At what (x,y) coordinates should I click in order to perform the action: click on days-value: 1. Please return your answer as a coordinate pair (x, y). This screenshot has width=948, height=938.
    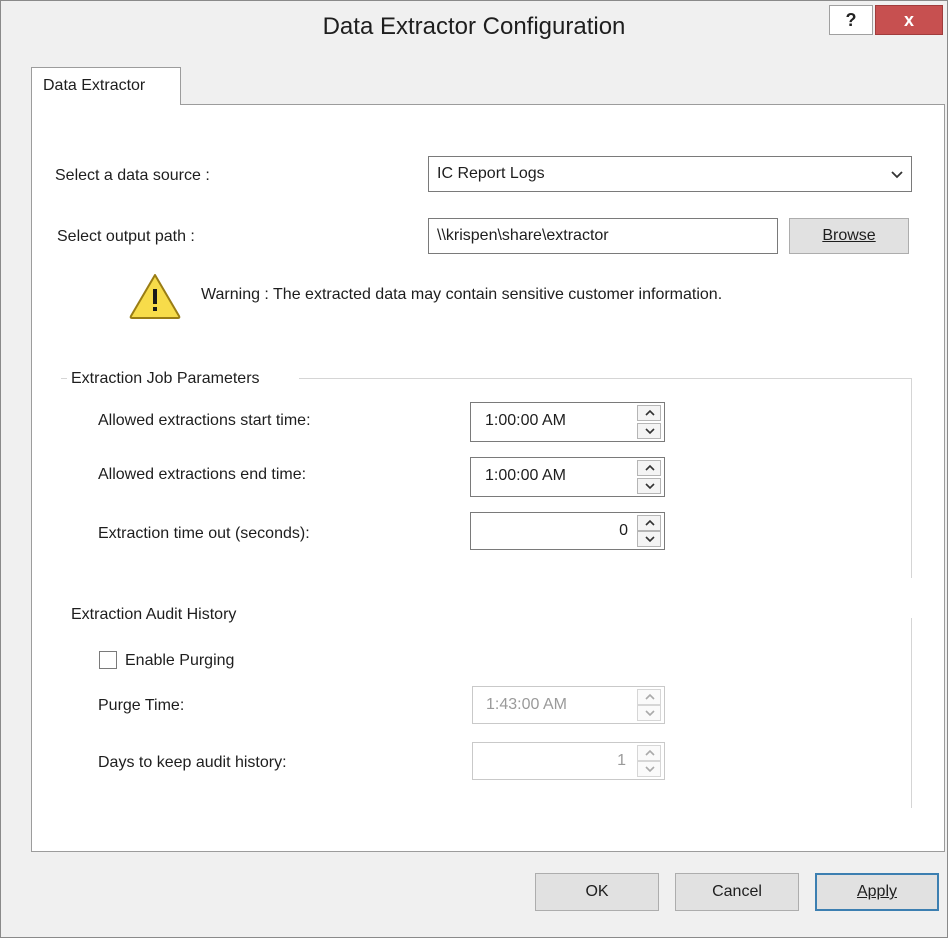
    Looking at the image, I should click on (621, 760).